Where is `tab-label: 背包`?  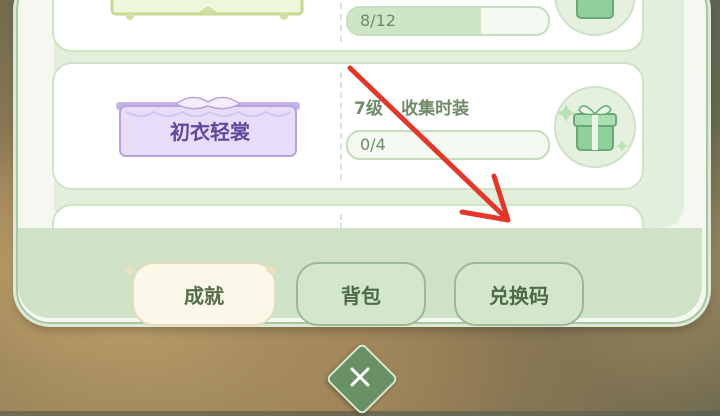
tab-label: 背包 is located at coordinates (361, 295).